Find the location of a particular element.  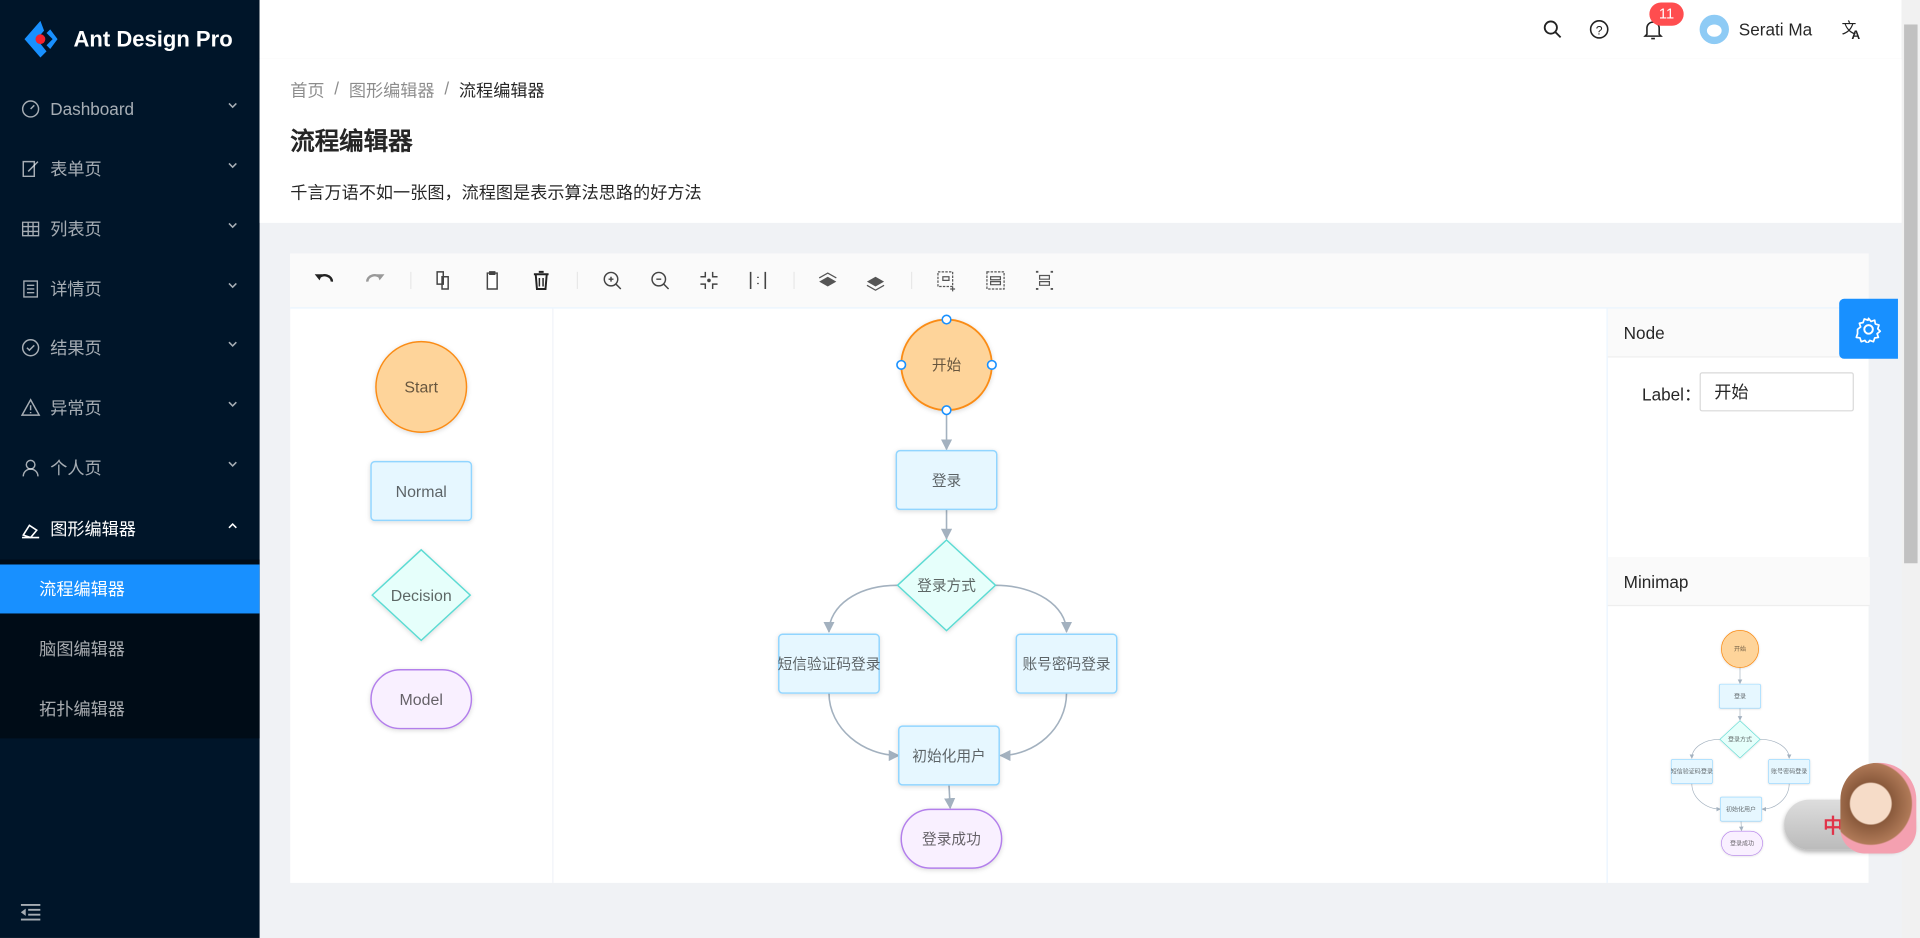

item-pill-label: Model is located at coordinates (421, 700).